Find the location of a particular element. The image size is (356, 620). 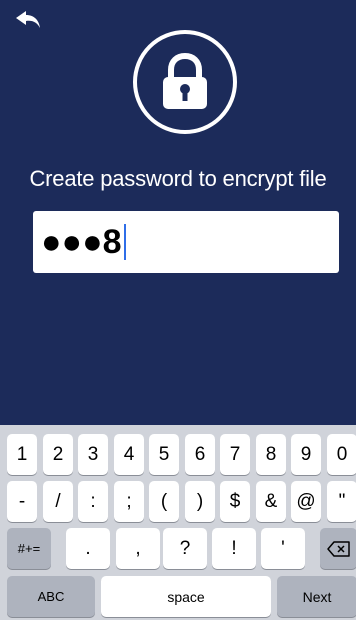

key-8: 8 is located at coordinates (271, 454).